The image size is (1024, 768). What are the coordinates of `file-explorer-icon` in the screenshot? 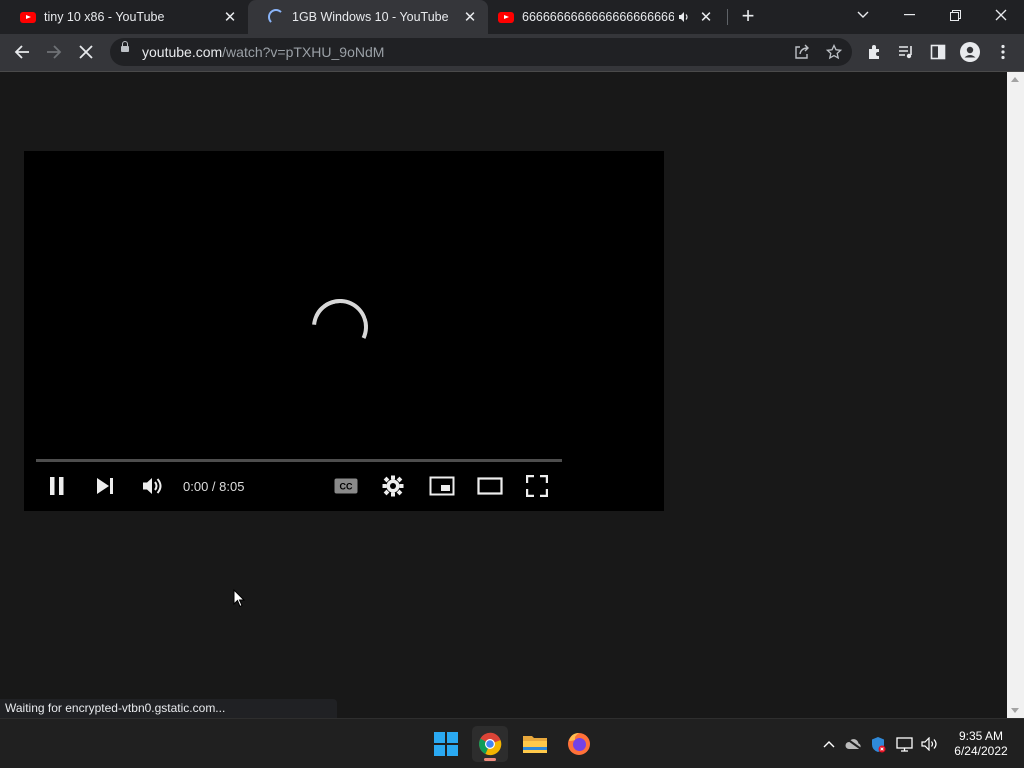 It's located at (535, 744).